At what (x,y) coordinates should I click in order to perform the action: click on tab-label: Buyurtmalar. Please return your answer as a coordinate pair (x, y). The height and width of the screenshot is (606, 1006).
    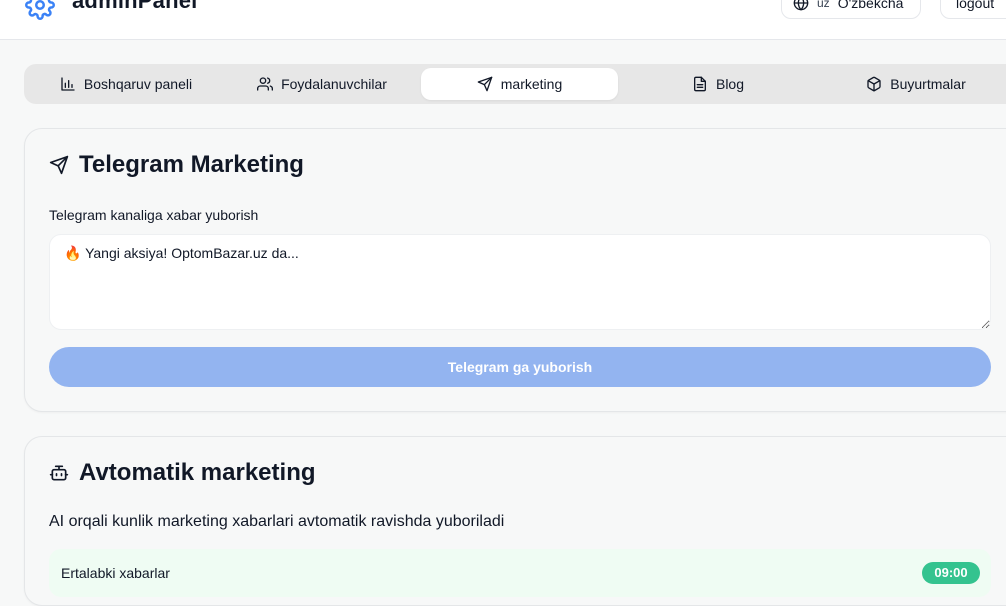
    Looking at the image, I should click on (928, 84).